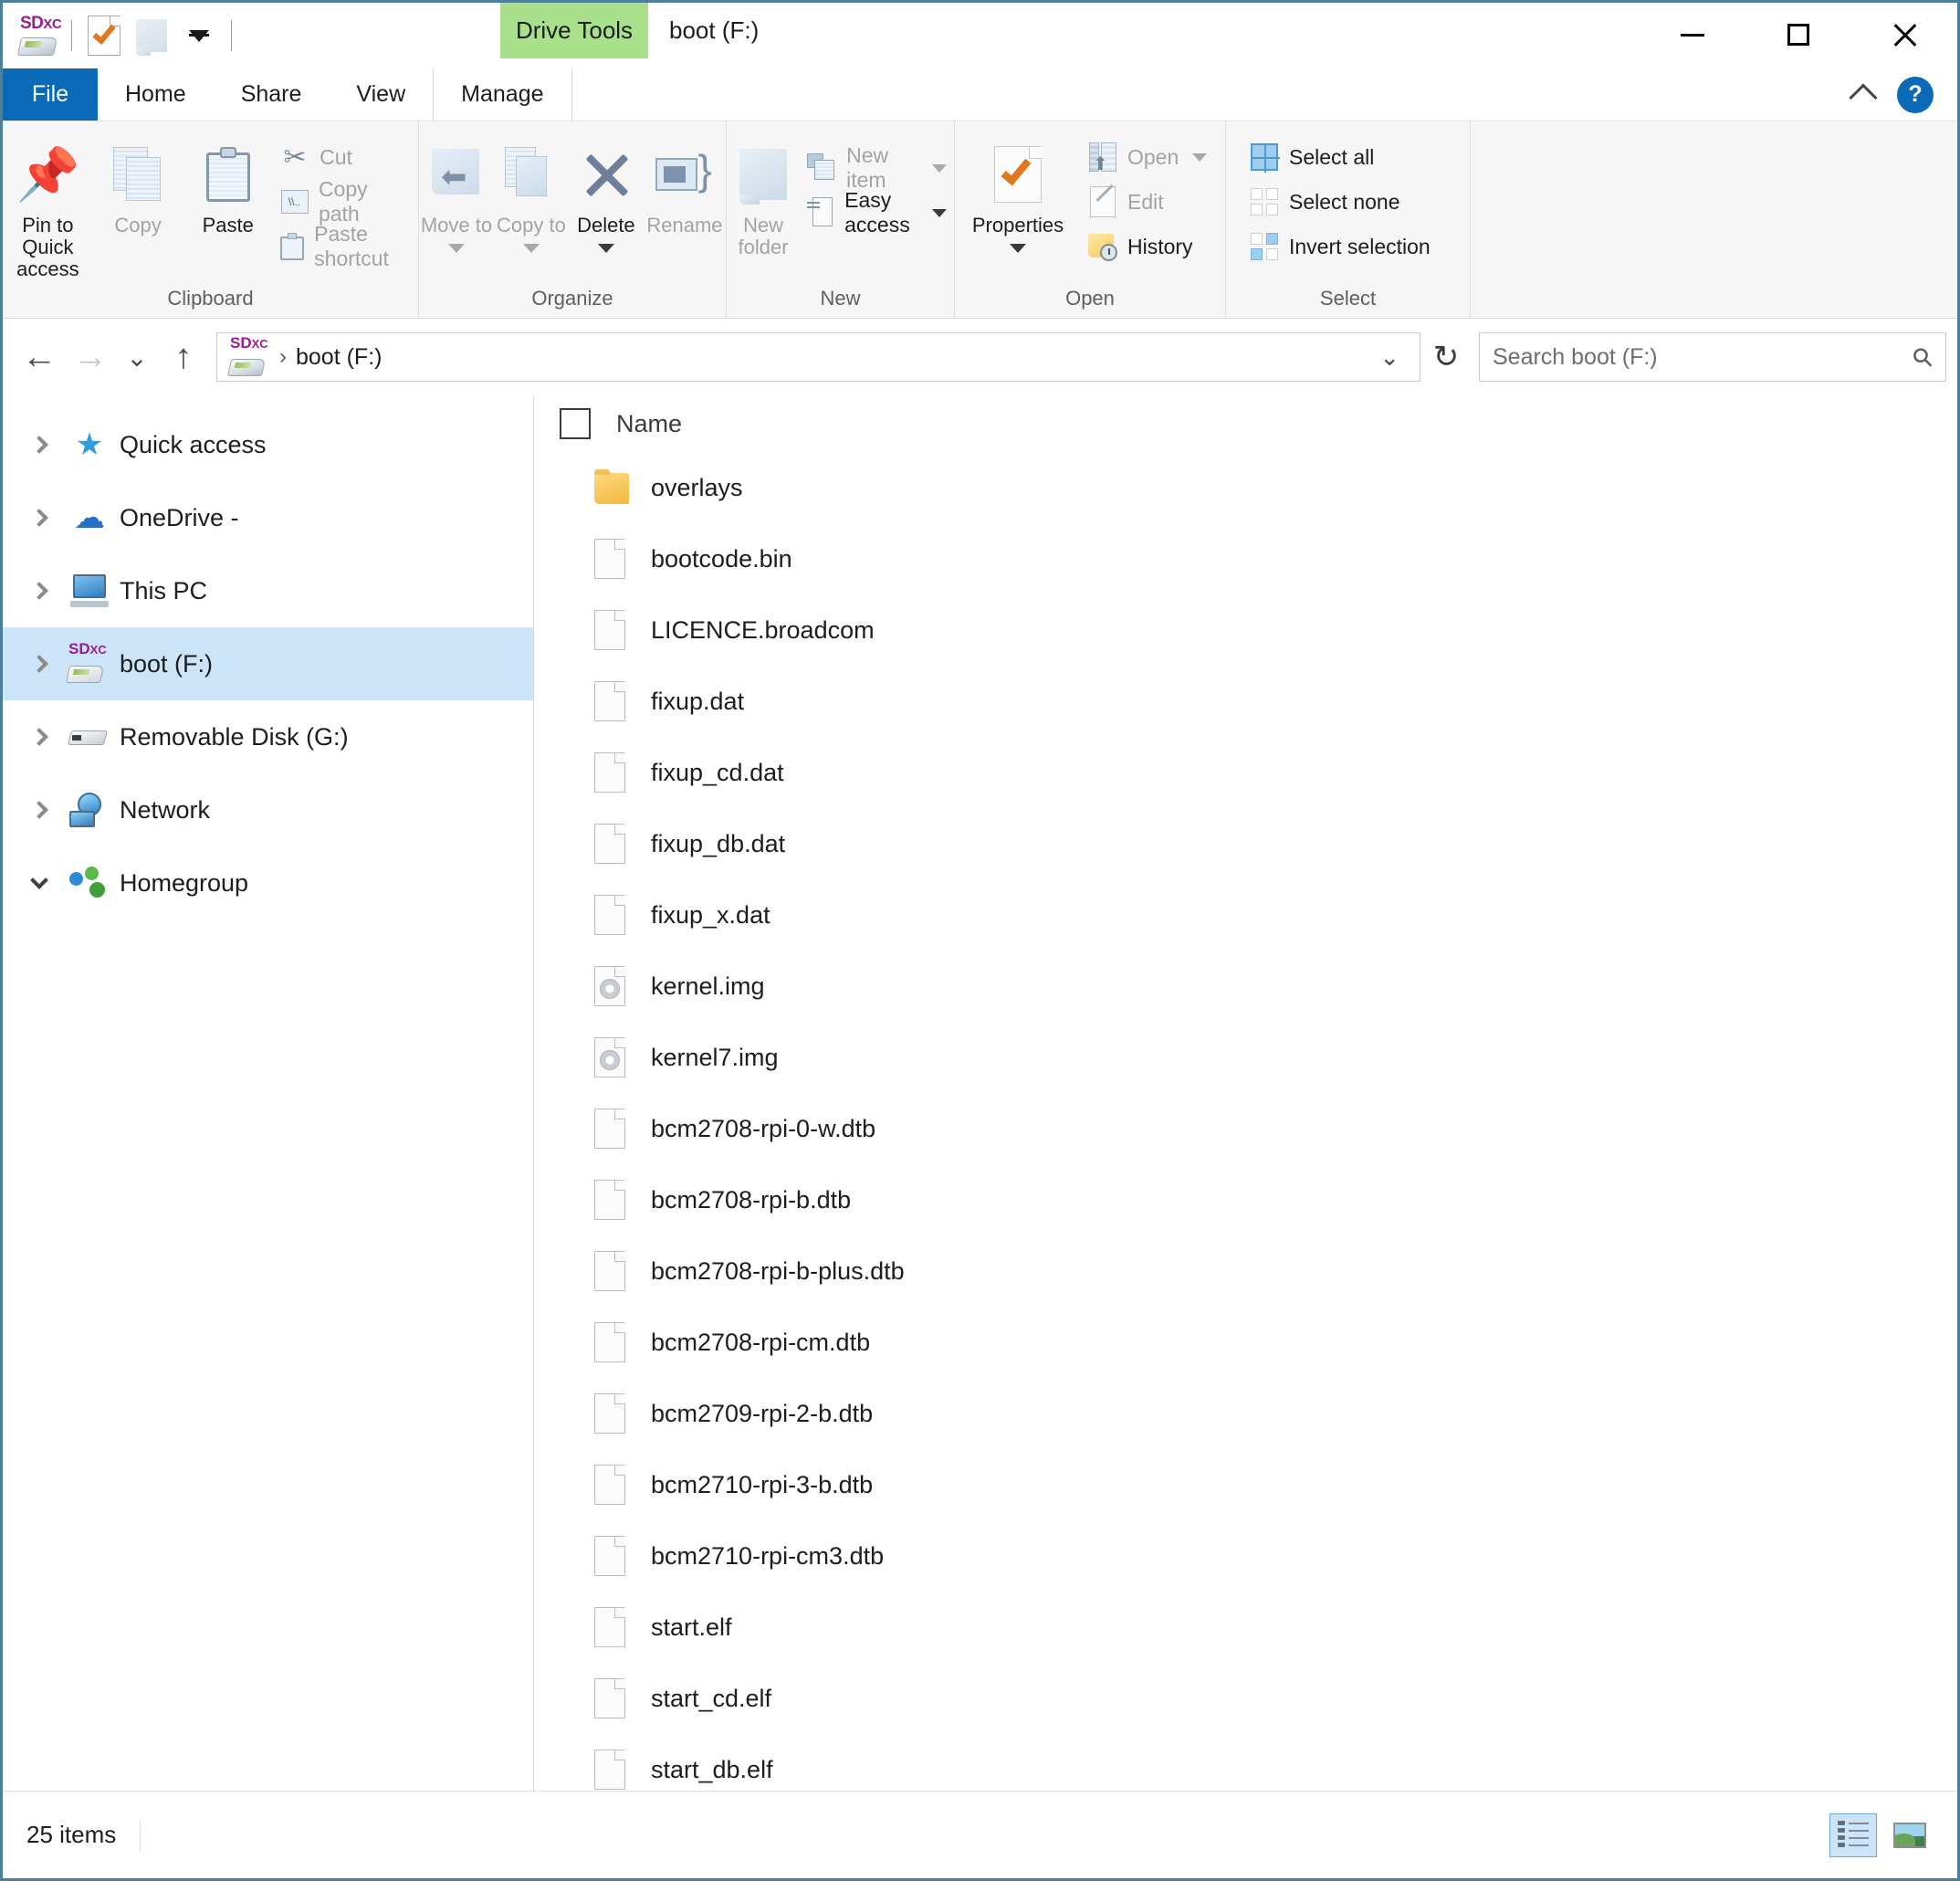 The image size is (1960, 1881). Describe the element at coordinates (1389, 357) in the screenshot. I see `chevron-down-icon: ⌄` at that location.